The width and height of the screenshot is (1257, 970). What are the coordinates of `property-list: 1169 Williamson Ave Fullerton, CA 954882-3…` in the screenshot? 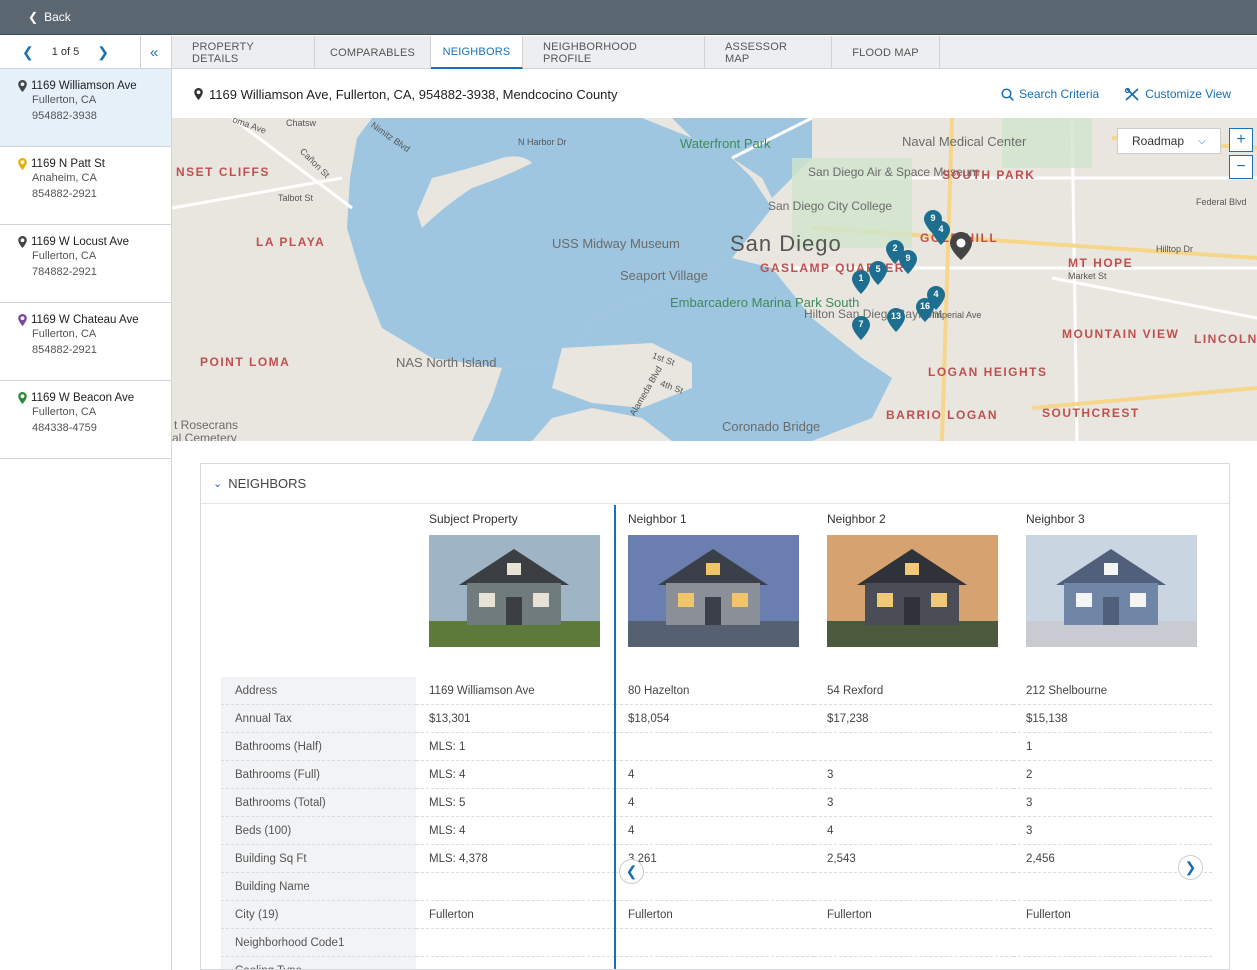 It's located at (85, 264).